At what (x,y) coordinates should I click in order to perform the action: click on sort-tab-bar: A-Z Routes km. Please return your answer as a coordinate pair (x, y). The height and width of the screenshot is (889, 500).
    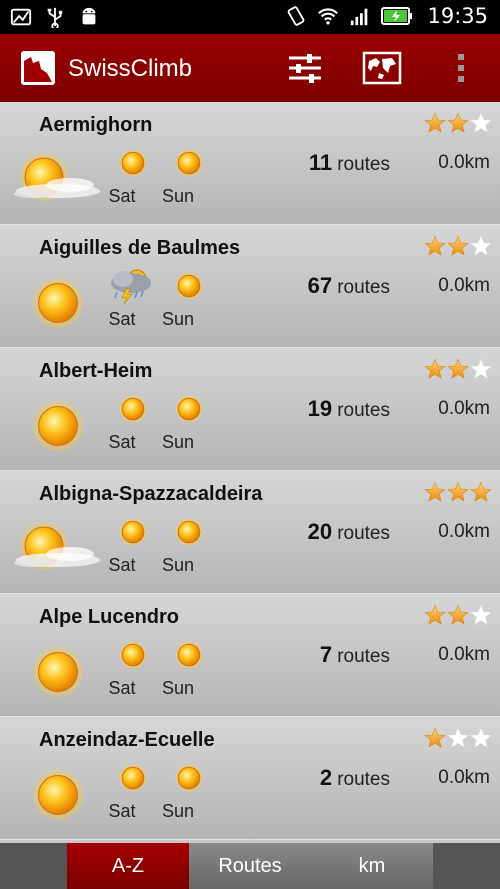
    Looking at the image, I should click on (250, 866).